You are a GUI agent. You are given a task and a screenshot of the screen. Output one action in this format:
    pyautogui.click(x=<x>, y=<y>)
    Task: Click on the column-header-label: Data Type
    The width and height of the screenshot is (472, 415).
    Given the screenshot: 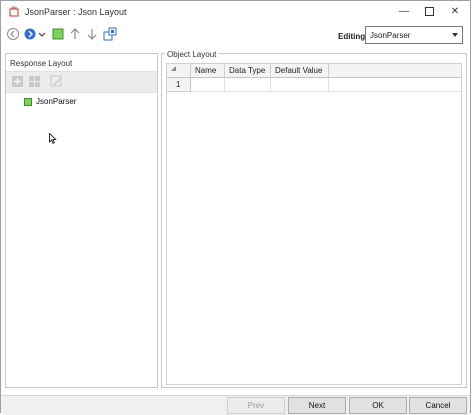 What is the action you would take?
    pyautogui.click(x=247, y=70)
    